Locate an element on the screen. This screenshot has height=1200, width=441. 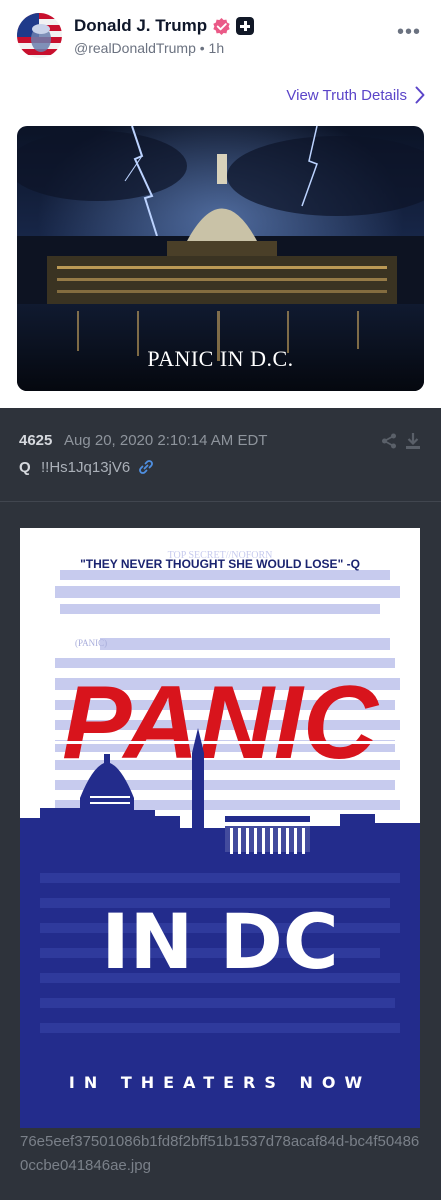
poster-tagline: IN THEATERS NOW is located at coordinates (220, 1082).